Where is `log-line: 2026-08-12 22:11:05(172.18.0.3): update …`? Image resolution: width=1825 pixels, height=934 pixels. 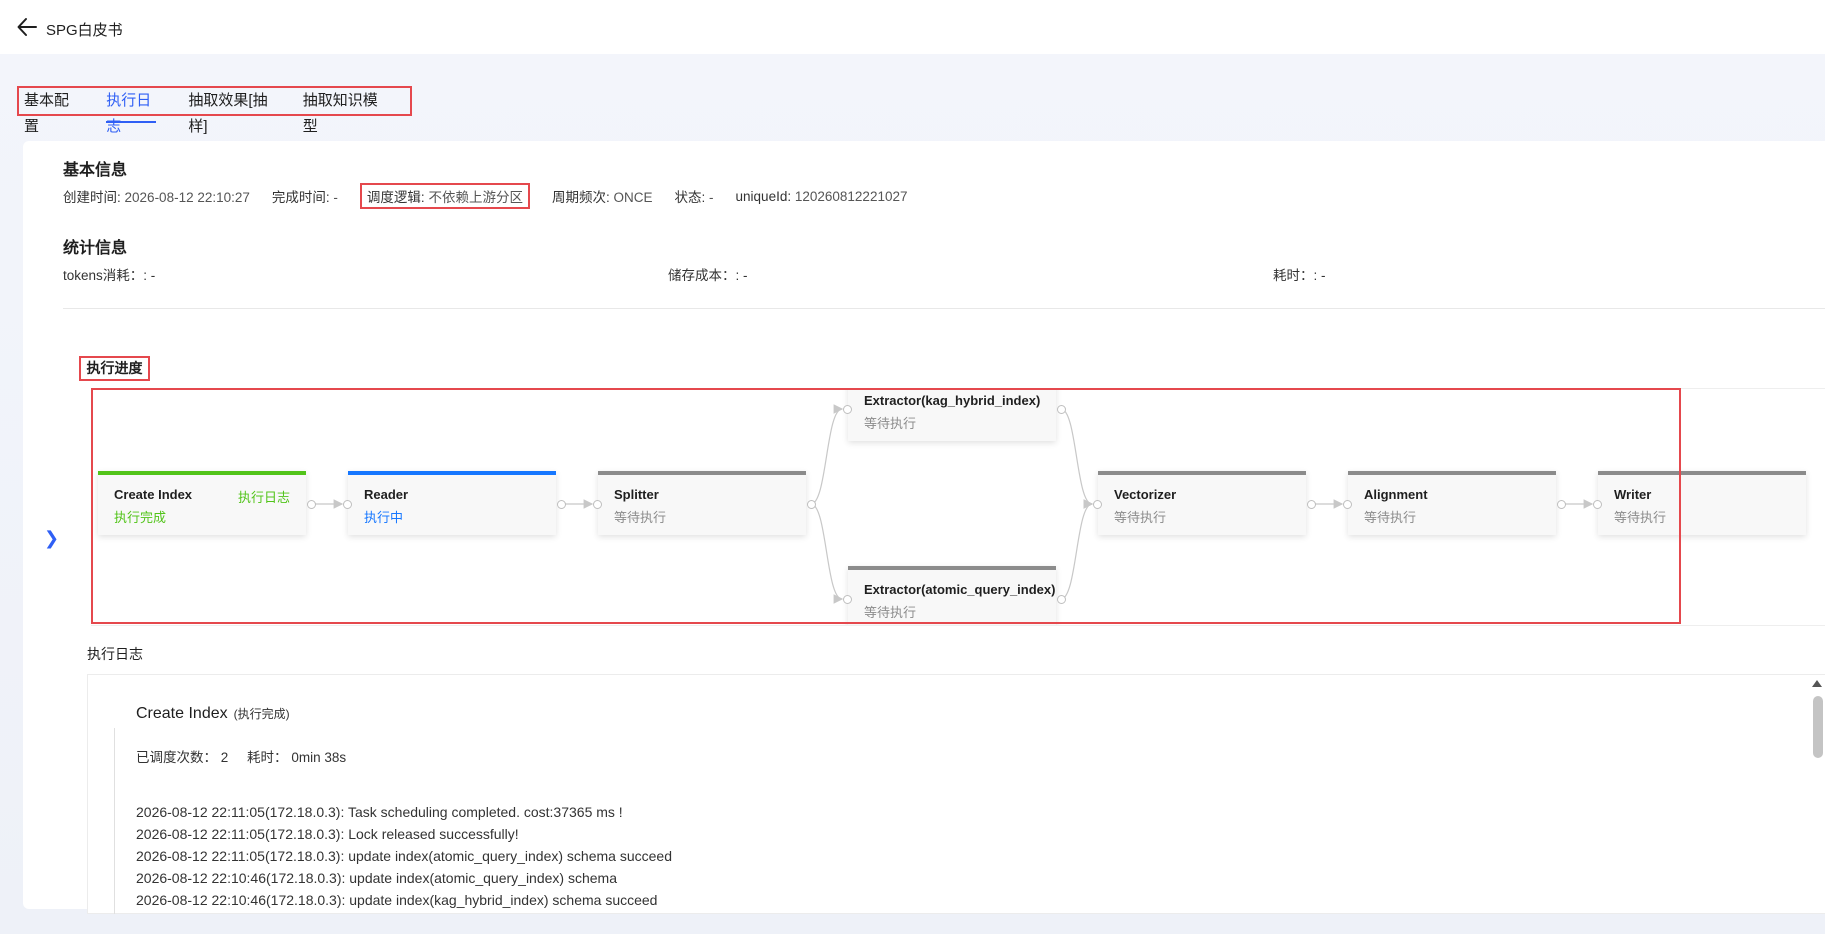 log-line: 2026-08-12 22:11:05(172.18.0.3): update … is located at coordinates (404, 856).